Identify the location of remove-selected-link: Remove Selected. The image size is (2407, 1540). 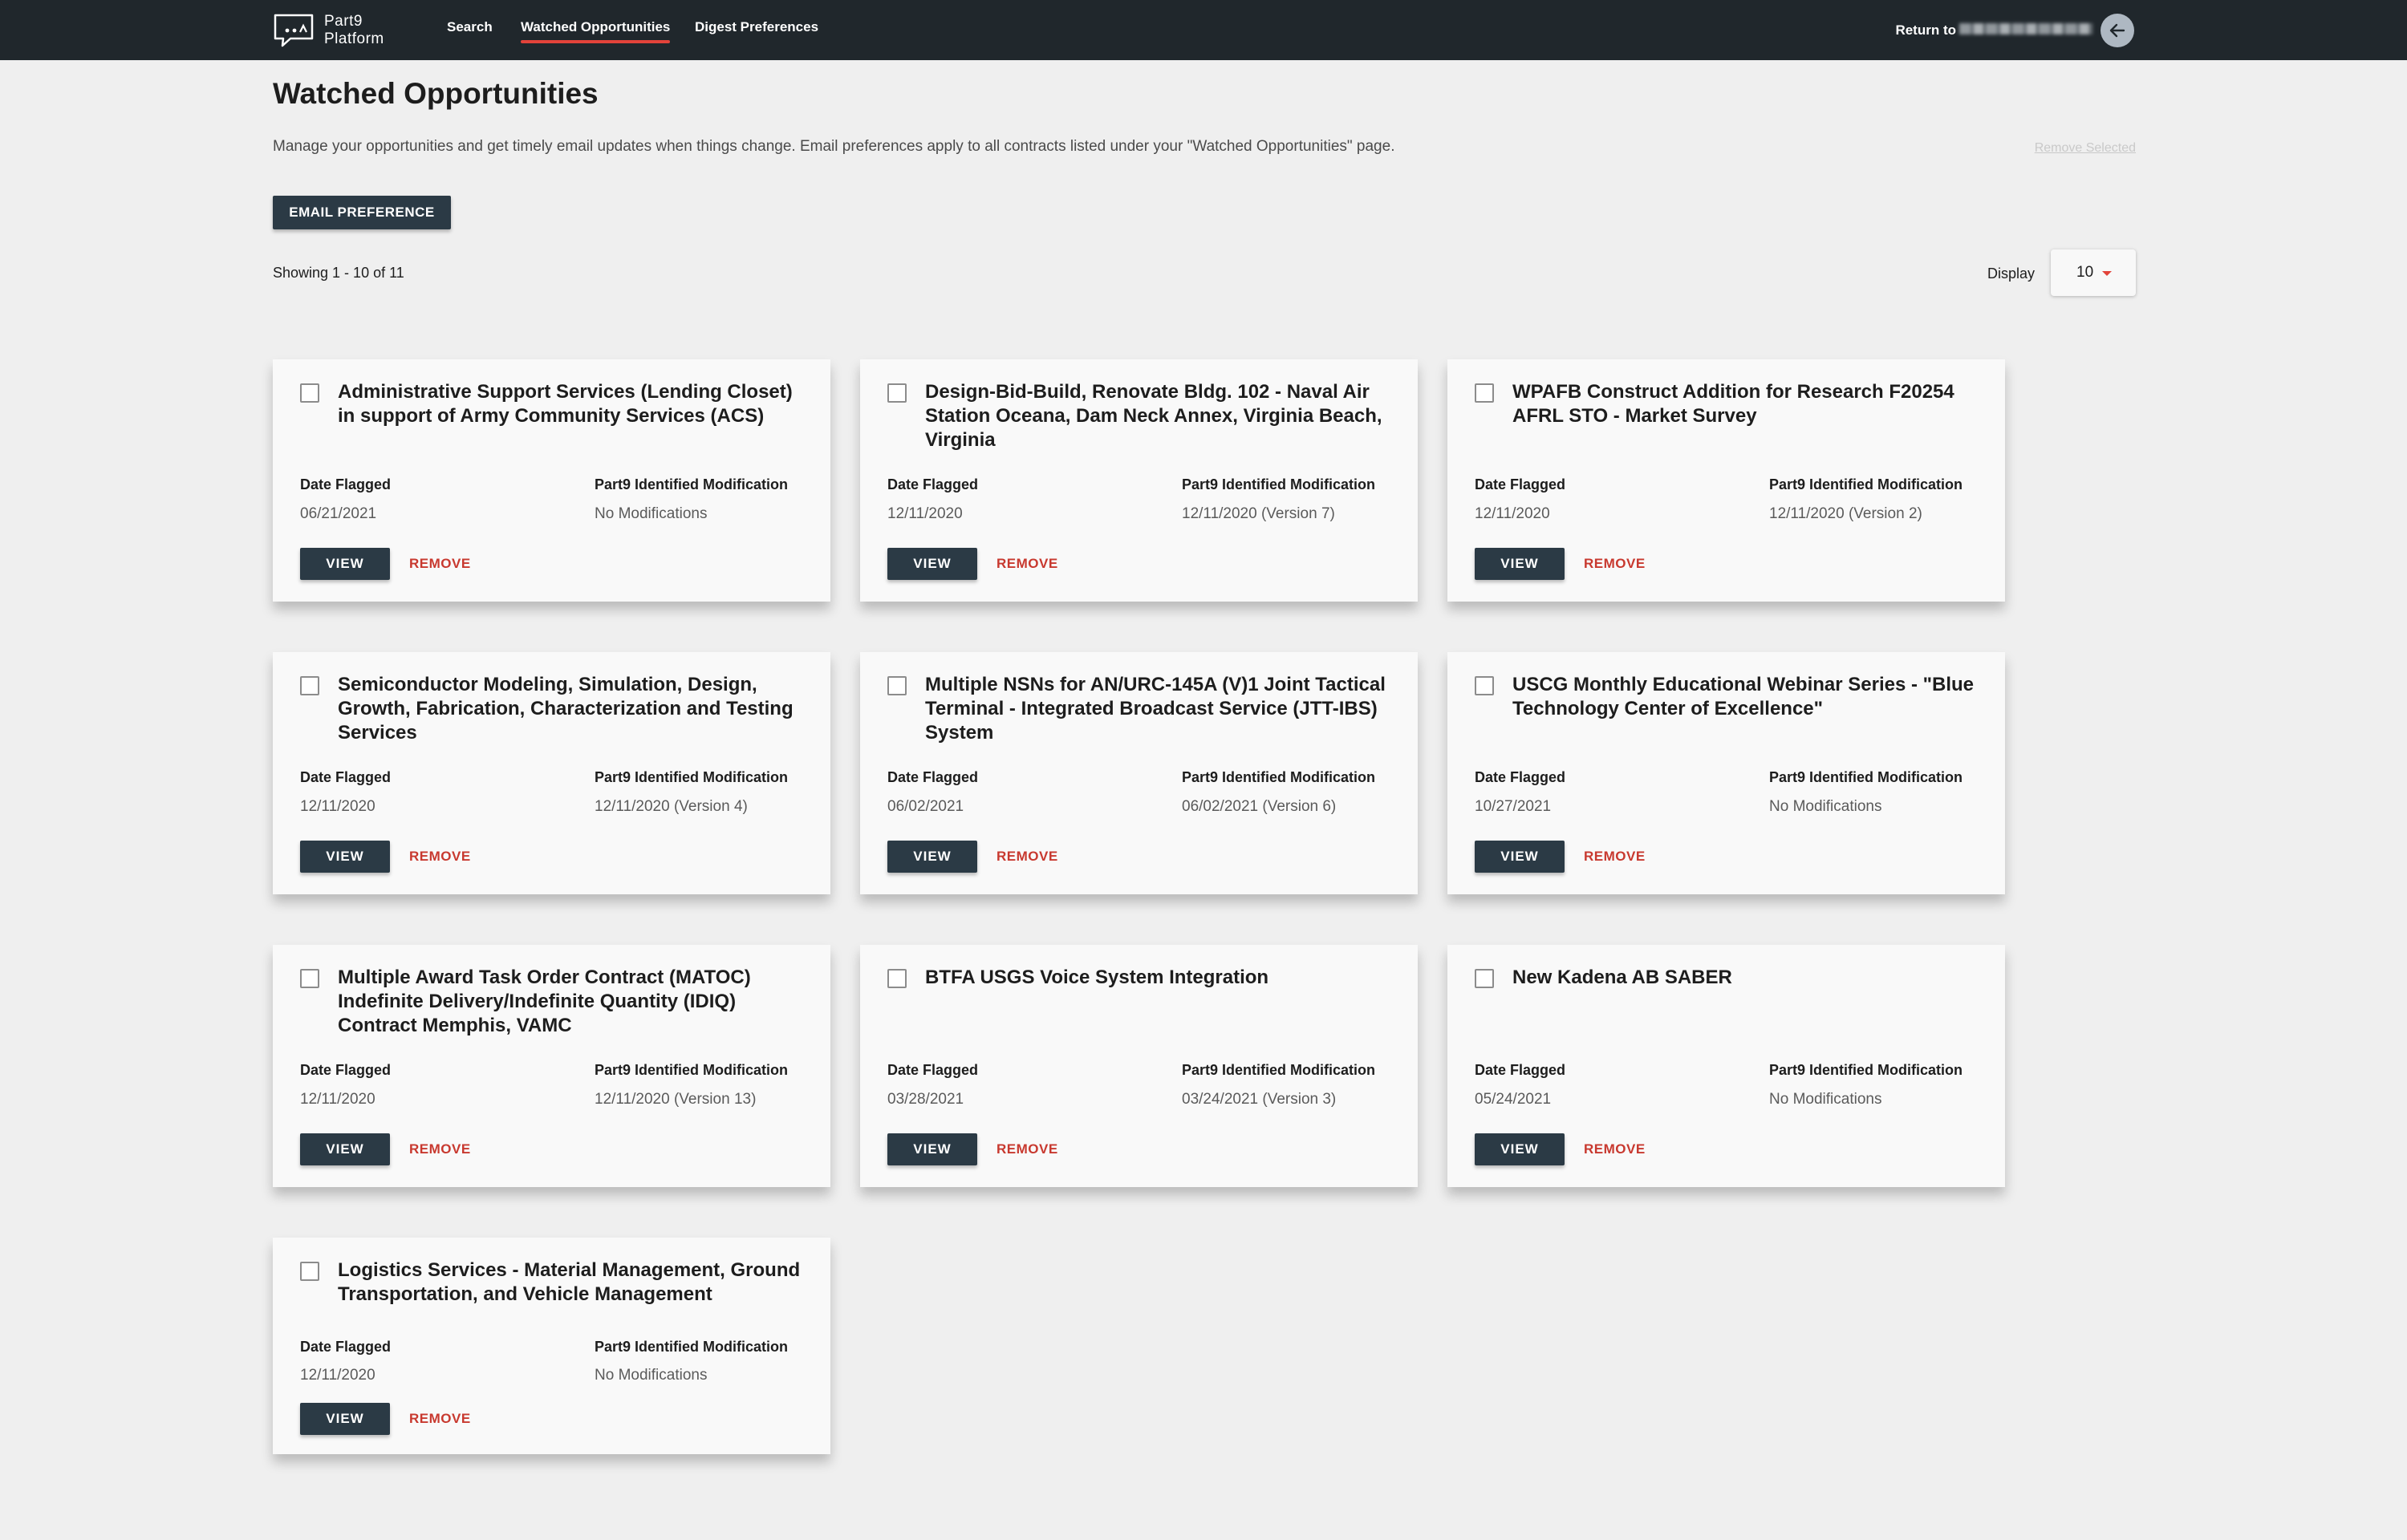
(2085, 148).